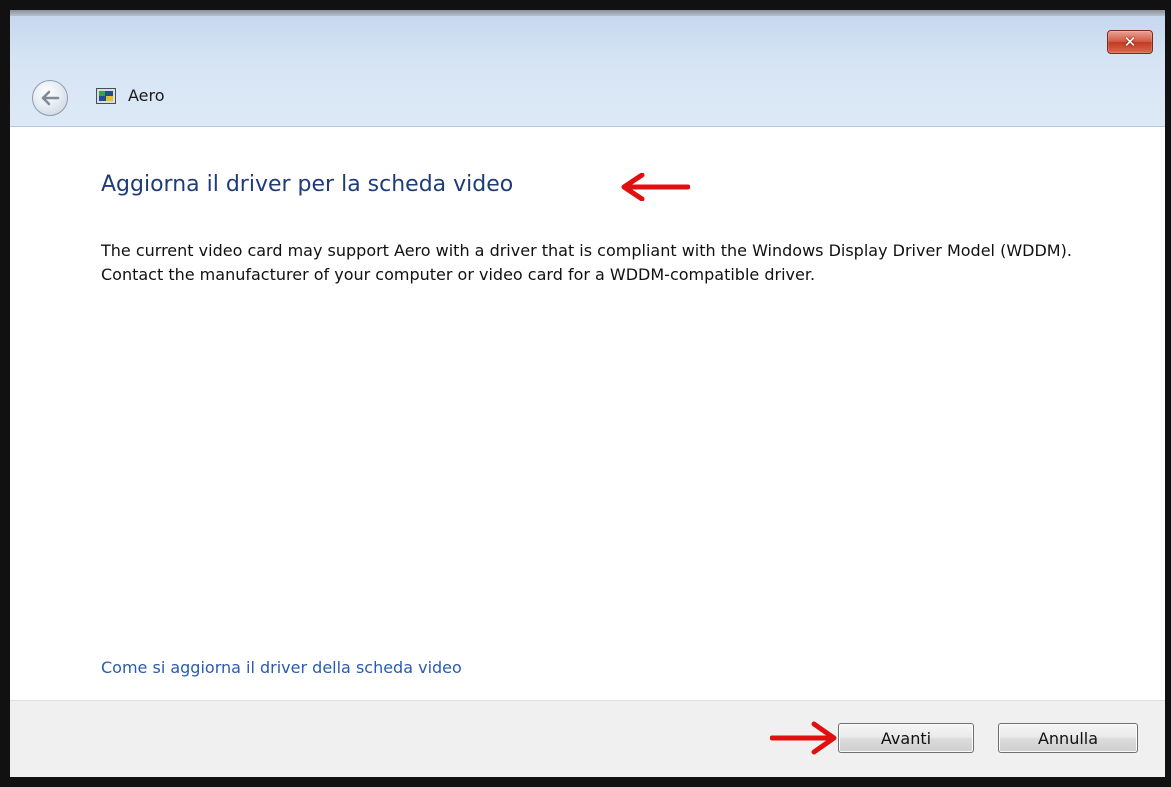 Image resolution: width=1171 pixels, height=787 pixels. Describe the element at coordinates (106, 96) in the screenshot. I see `display-icon` at that location.